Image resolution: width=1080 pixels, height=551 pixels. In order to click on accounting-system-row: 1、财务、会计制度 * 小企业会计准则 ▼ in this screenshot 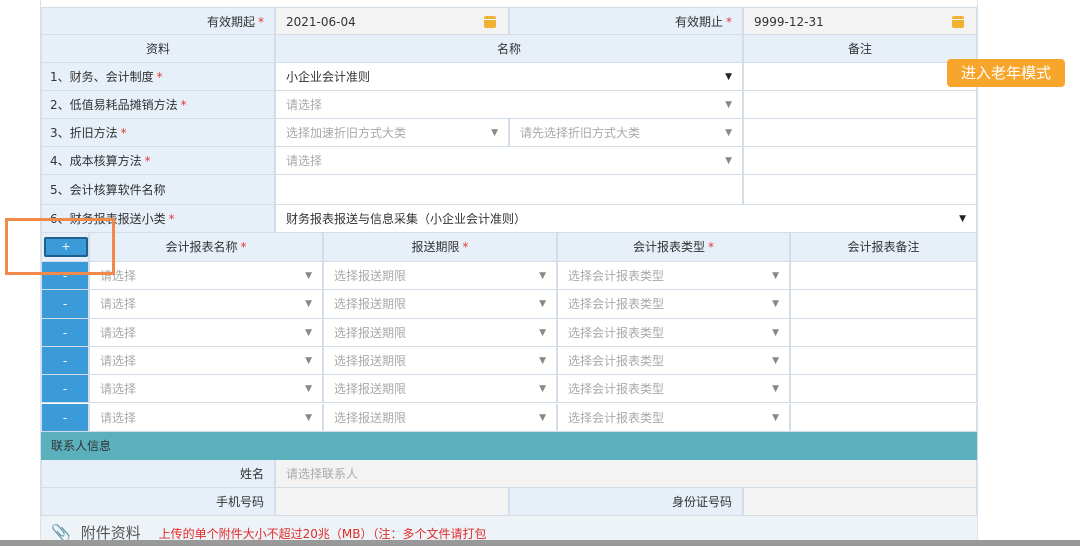, I will do `click(509, 77)`.